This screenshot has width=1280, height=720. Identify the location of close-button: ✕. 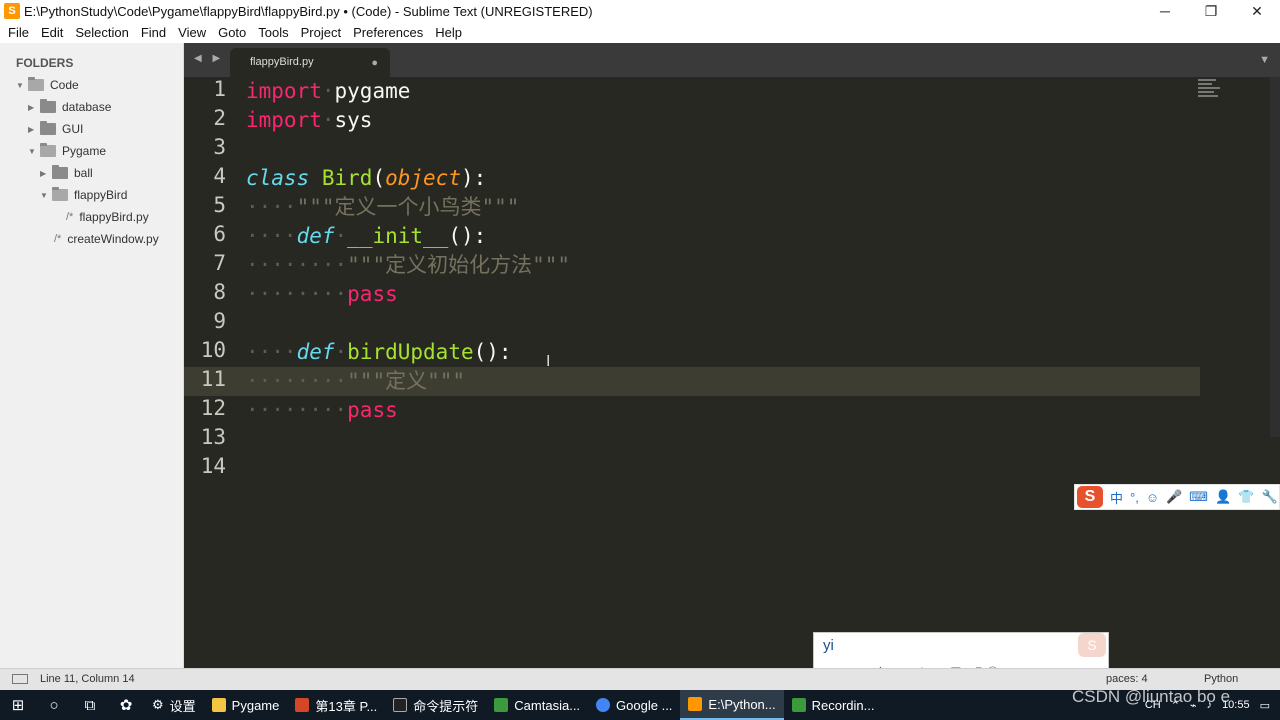
(1257, 11).